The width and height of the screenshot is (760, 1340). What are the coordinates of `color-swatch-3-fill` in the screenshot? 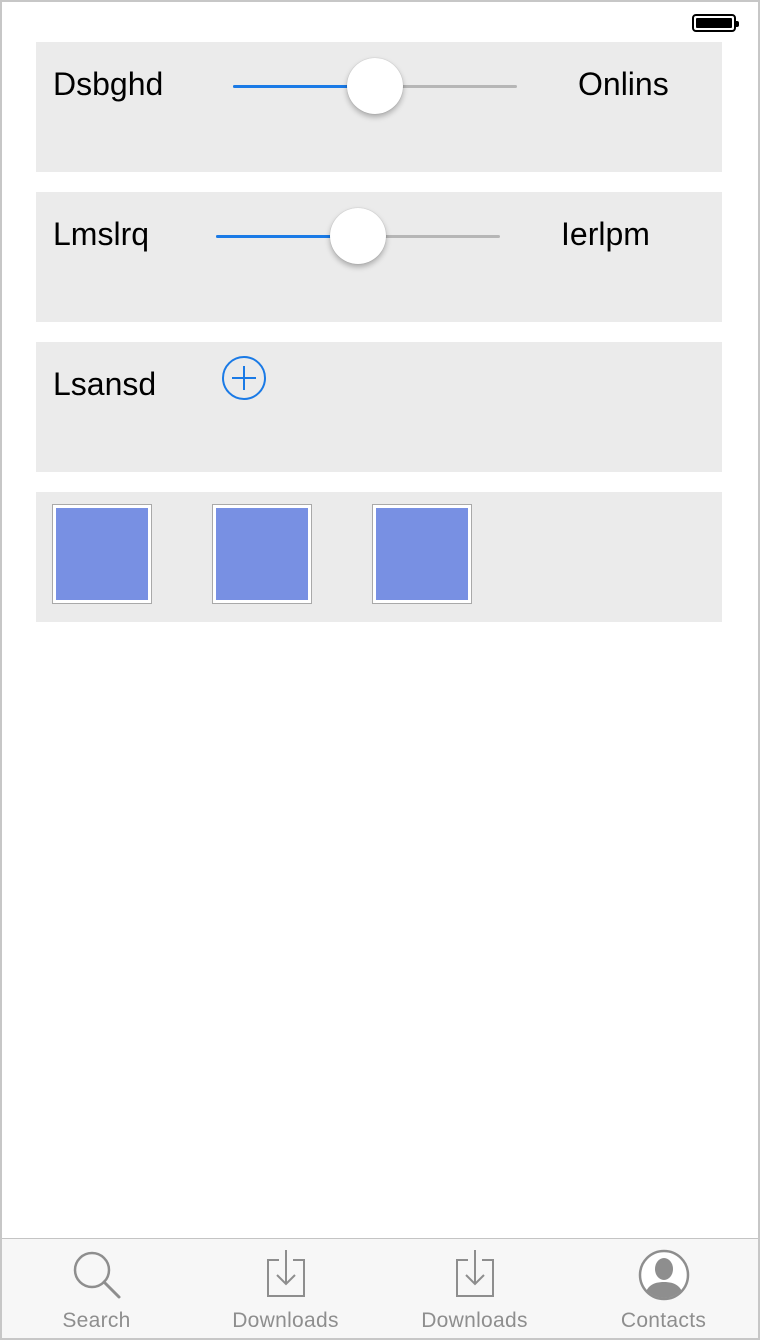 It's located at (422, 554).